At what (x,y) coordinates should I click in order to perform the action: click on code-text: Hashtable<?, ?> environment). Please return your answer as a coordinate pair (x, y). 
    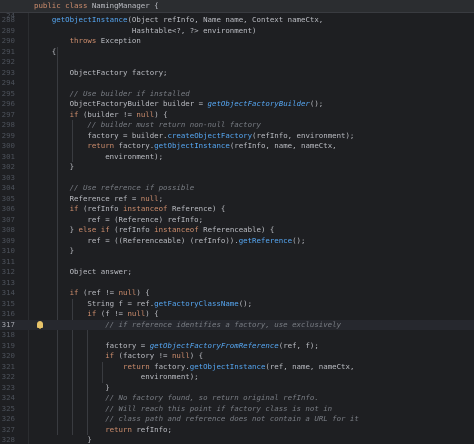
    Looking at the image, I should click on (145, 30).